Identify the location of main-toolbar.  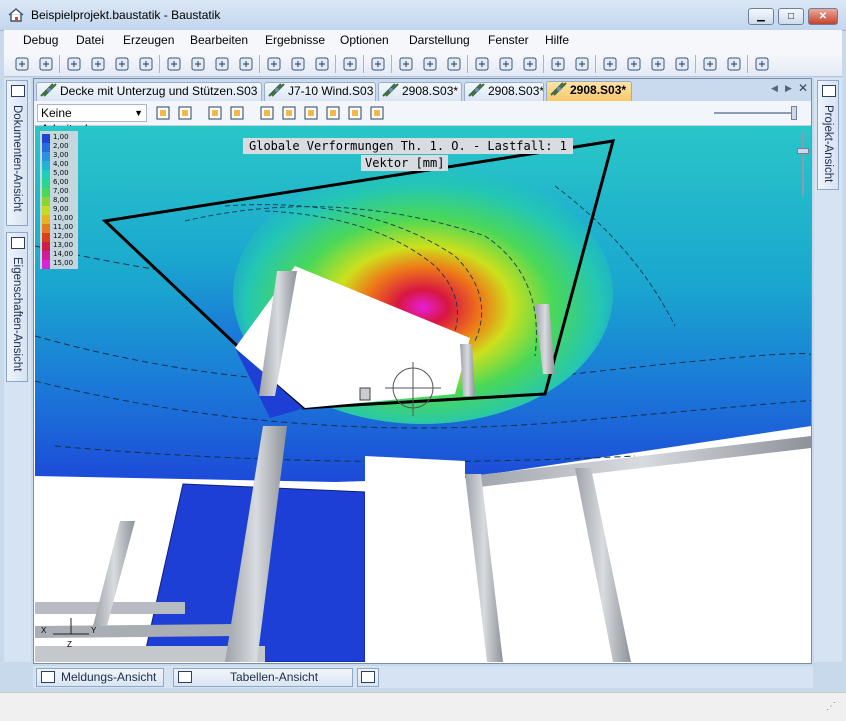
(423, 64).